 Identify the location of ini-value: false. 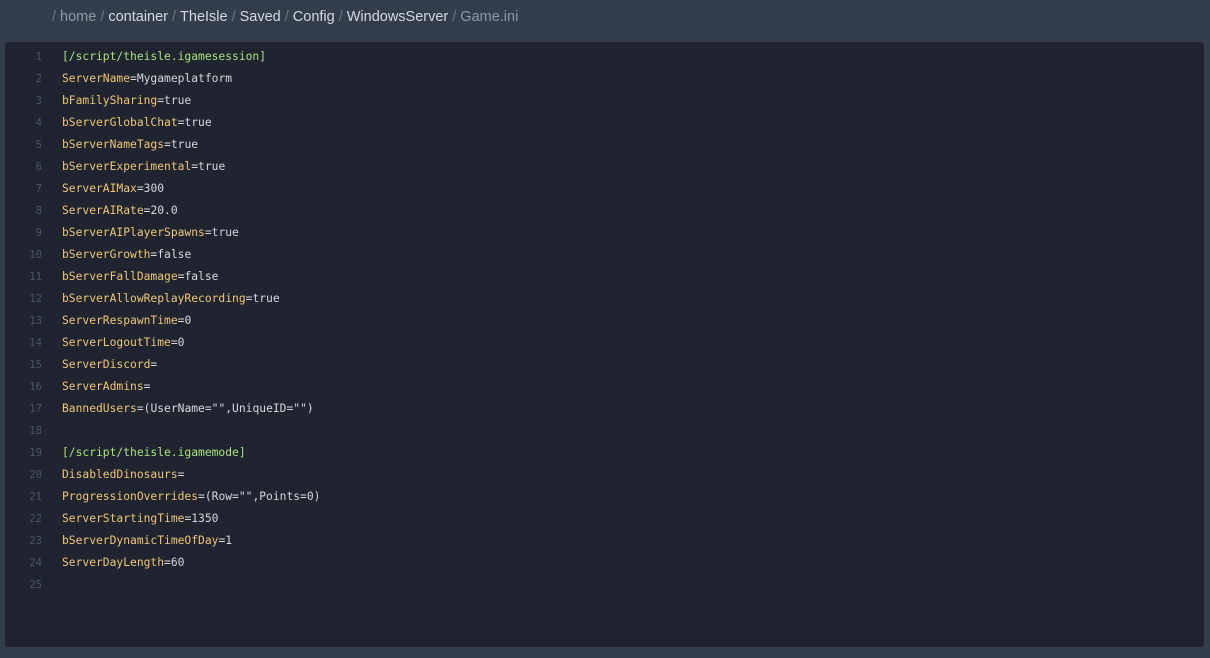
(174, 254).